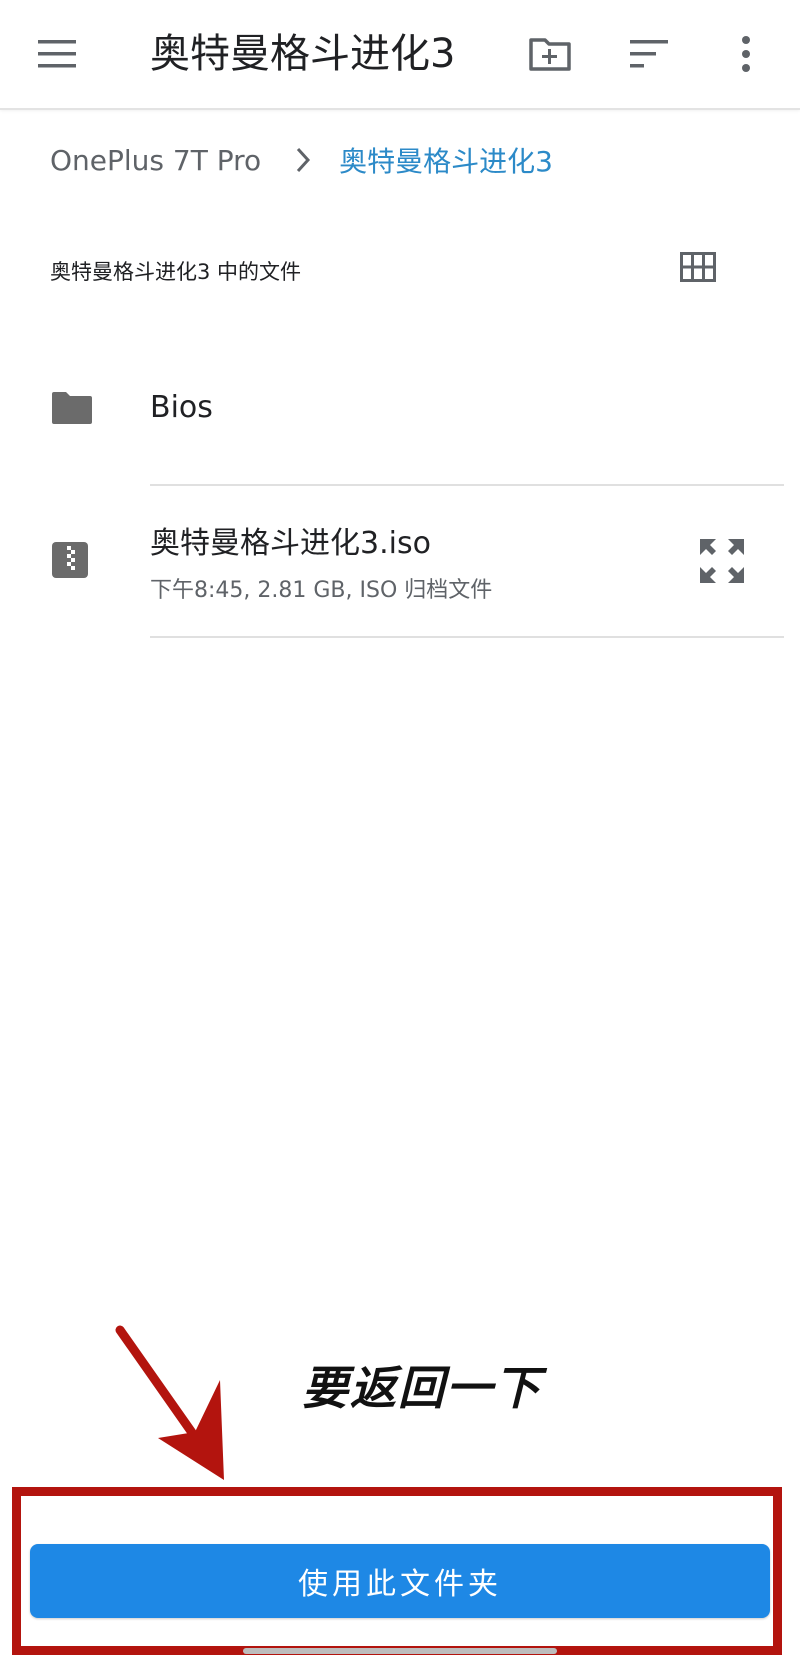 This screenshot has height=1663, width=800. I want to click on top-app-bar: 奥特曼格斗进化3, so click(400, 55).